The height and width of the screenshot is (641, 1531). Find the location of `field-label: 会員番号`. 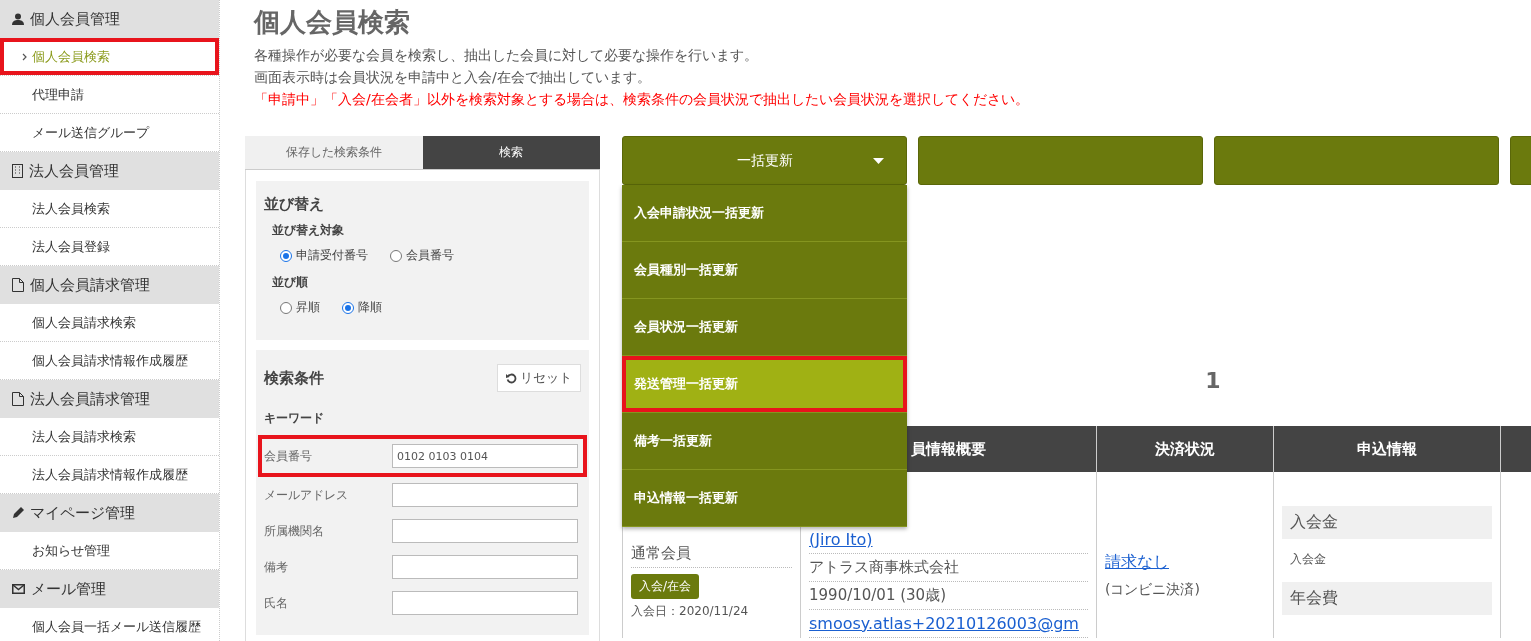

field-label: 会員番号 is located at coordinates (288, 456).